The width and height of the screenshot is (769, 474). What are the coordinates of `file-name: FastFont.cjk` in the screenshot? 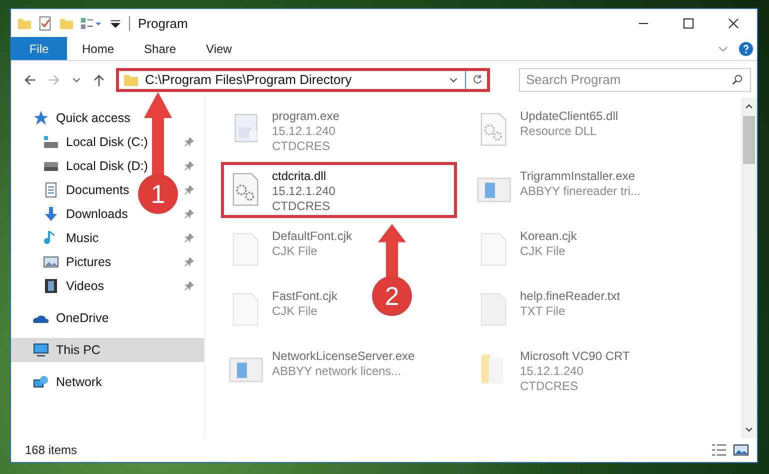 It's located at (305, 296).